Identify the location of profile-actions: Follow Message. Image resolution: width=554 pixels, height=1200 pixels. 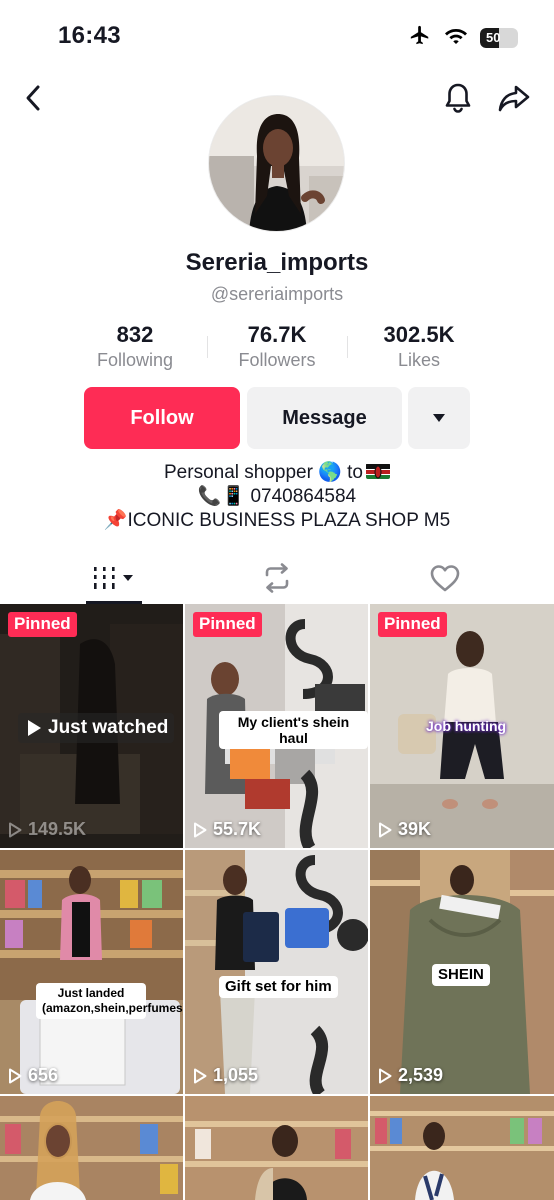
(277, 418).